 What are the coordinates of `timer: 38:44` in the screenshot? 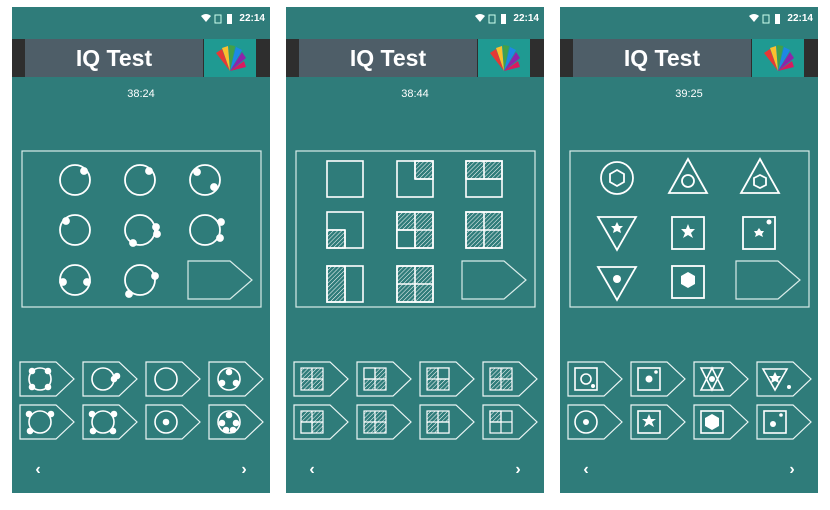 It's located at (415, 94).